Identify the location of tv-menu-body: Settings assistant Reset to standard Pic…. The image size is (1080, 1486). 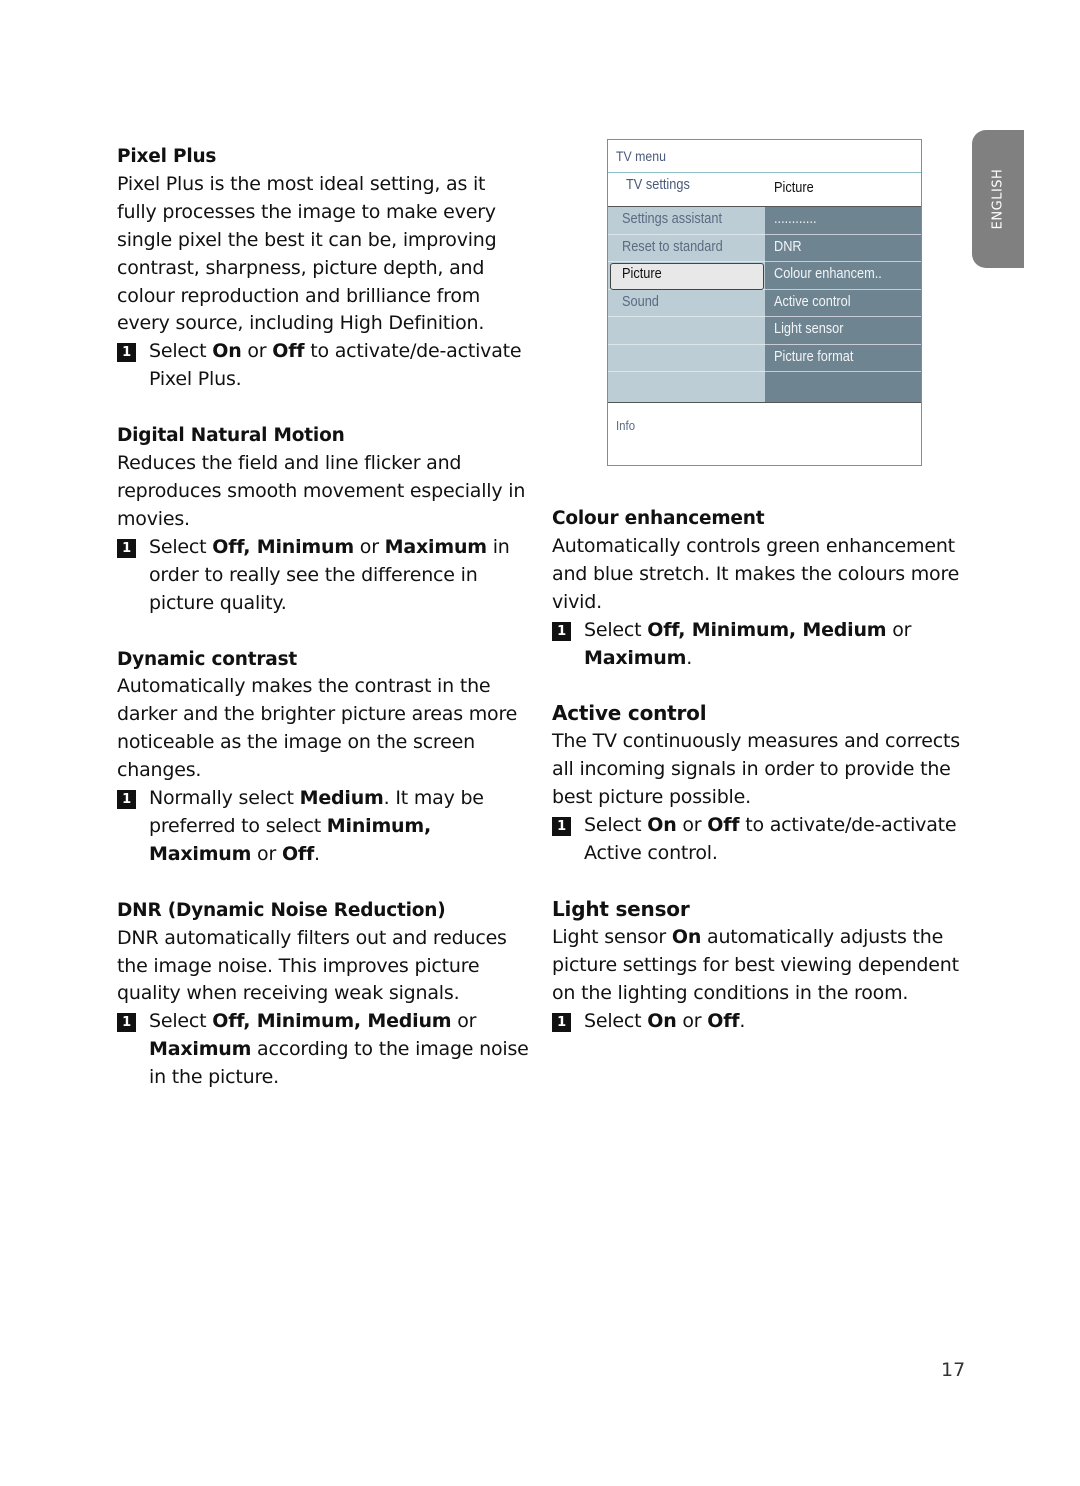
(764, 304).